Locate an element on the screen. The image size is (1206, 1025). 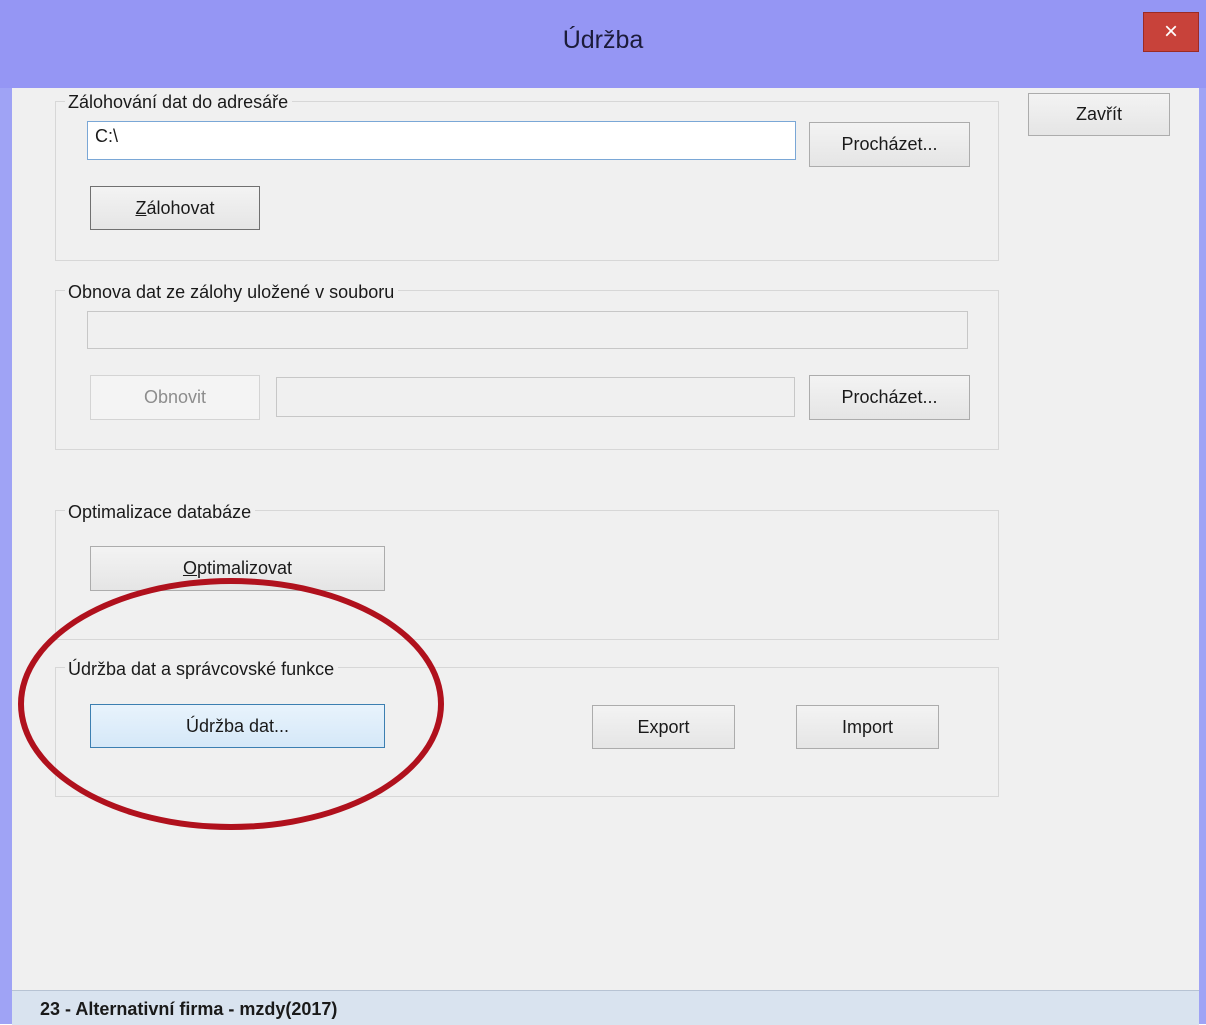
optimize-button: Optimalizovat is located at coordinates (237, 568).